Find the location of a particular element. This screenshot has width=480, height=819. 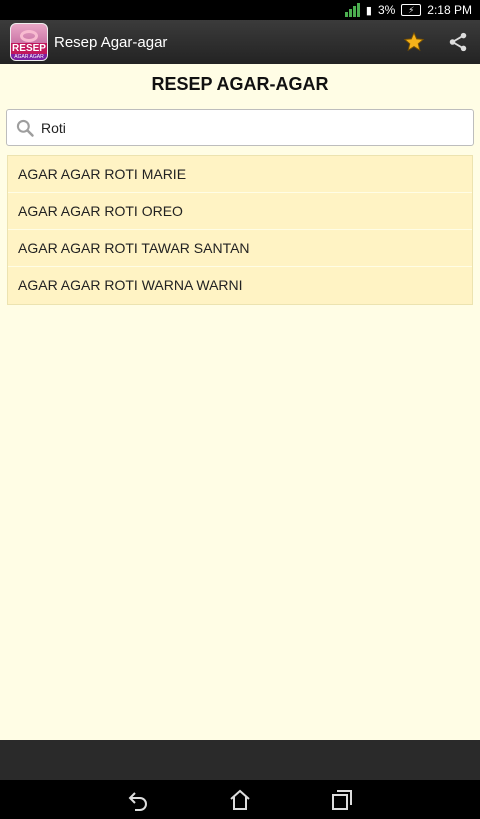

recents-button is located at coordinates (342, 800).